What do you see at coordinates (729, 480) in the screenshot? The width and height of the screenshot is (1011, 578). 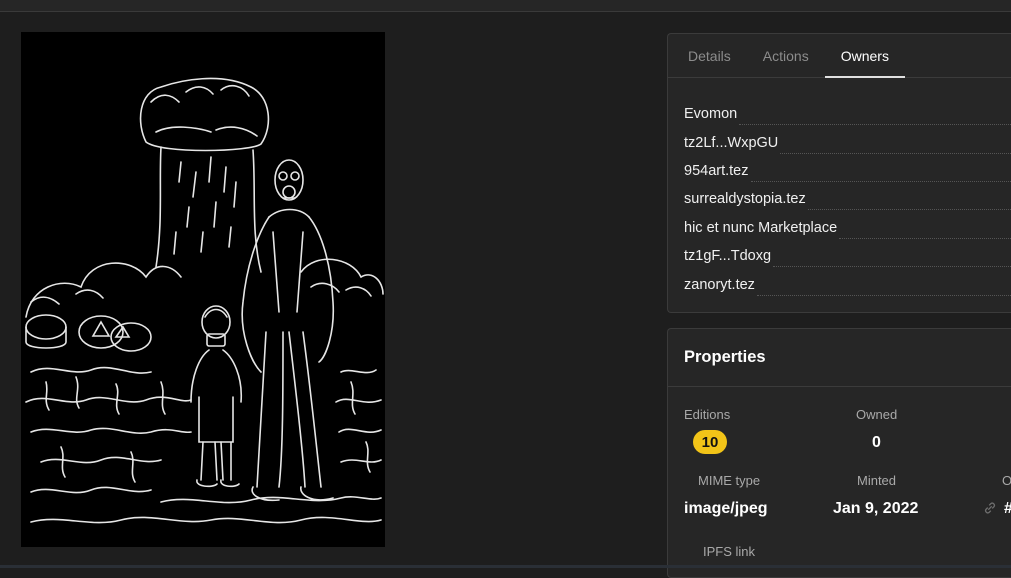 I see `mime-type-label: MIME type` at bounding box center [729, 480].